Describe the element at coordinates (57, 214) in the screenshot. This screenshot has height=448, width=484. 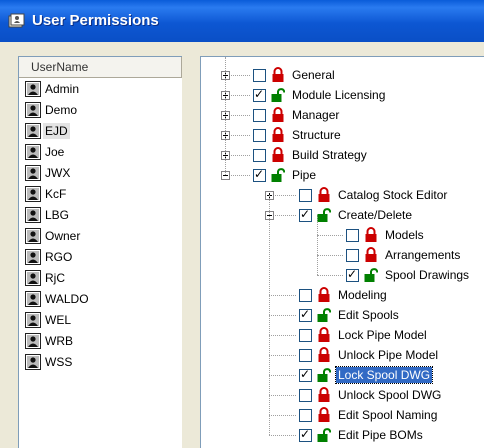
I see `user-name: LBG` at that location.